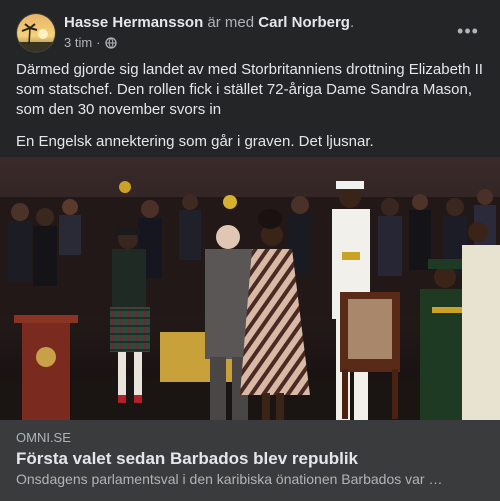 The height and width of the screenshot is (501, 500). I want to click on post-timestamp: 3 tim, so click(78, 43).